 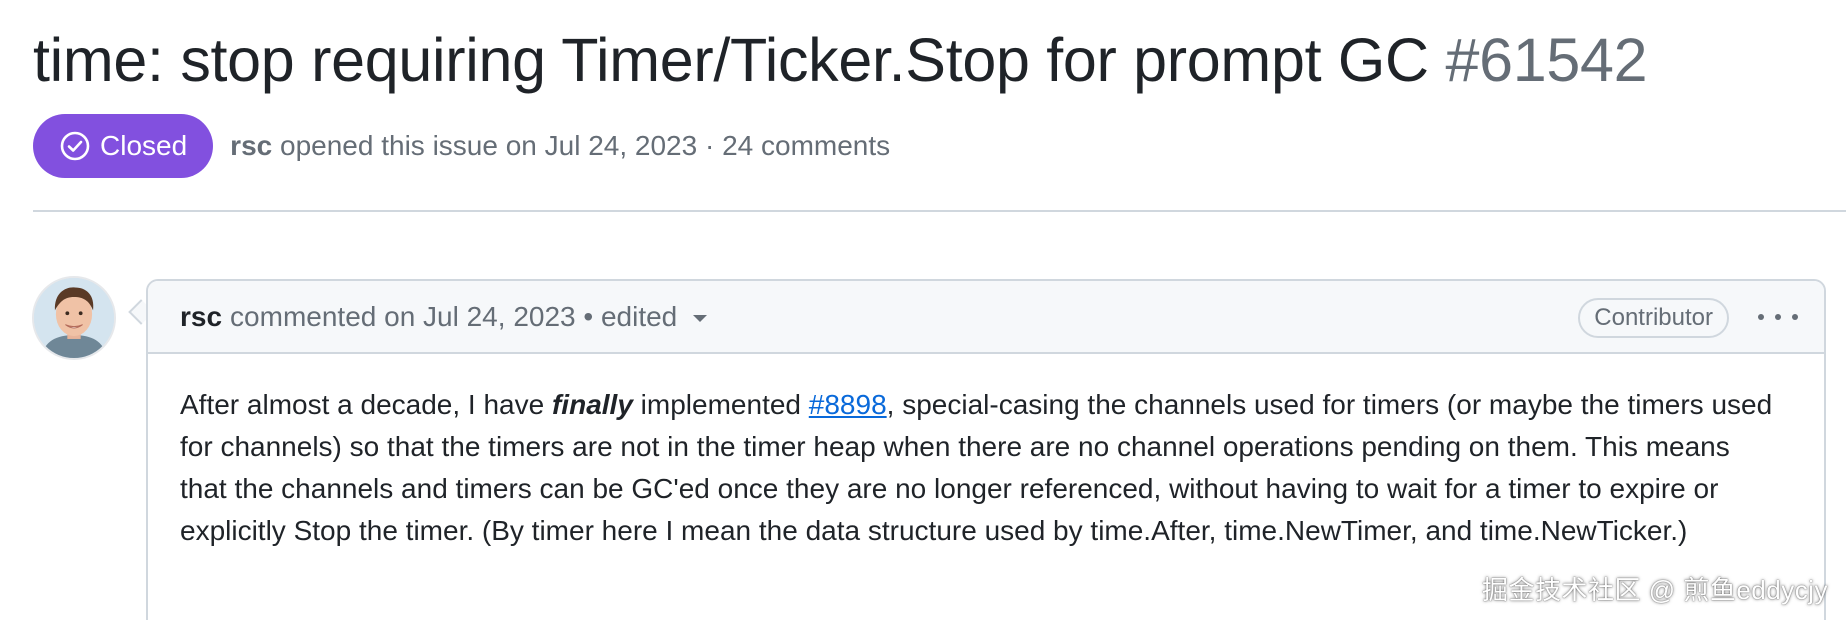 I want to click on avatar, so click(x=74, y=318).